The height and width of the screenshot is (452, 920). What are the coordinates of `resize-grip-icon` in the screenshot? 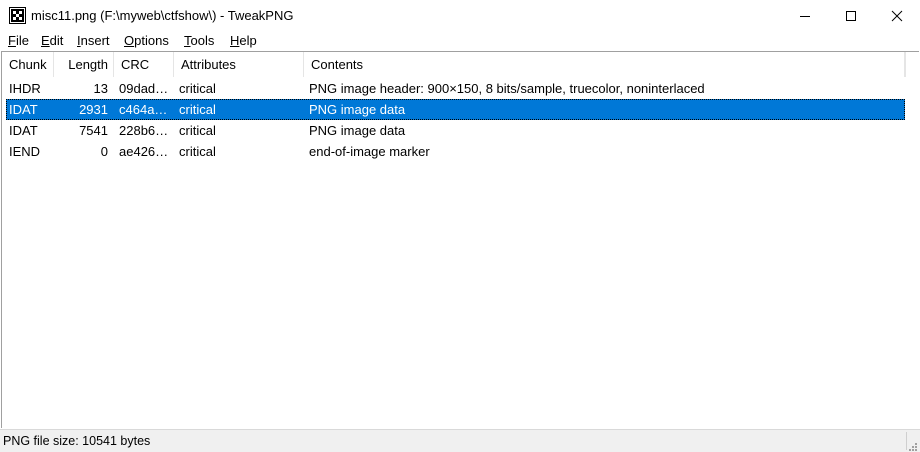 It's located at (913, 445).